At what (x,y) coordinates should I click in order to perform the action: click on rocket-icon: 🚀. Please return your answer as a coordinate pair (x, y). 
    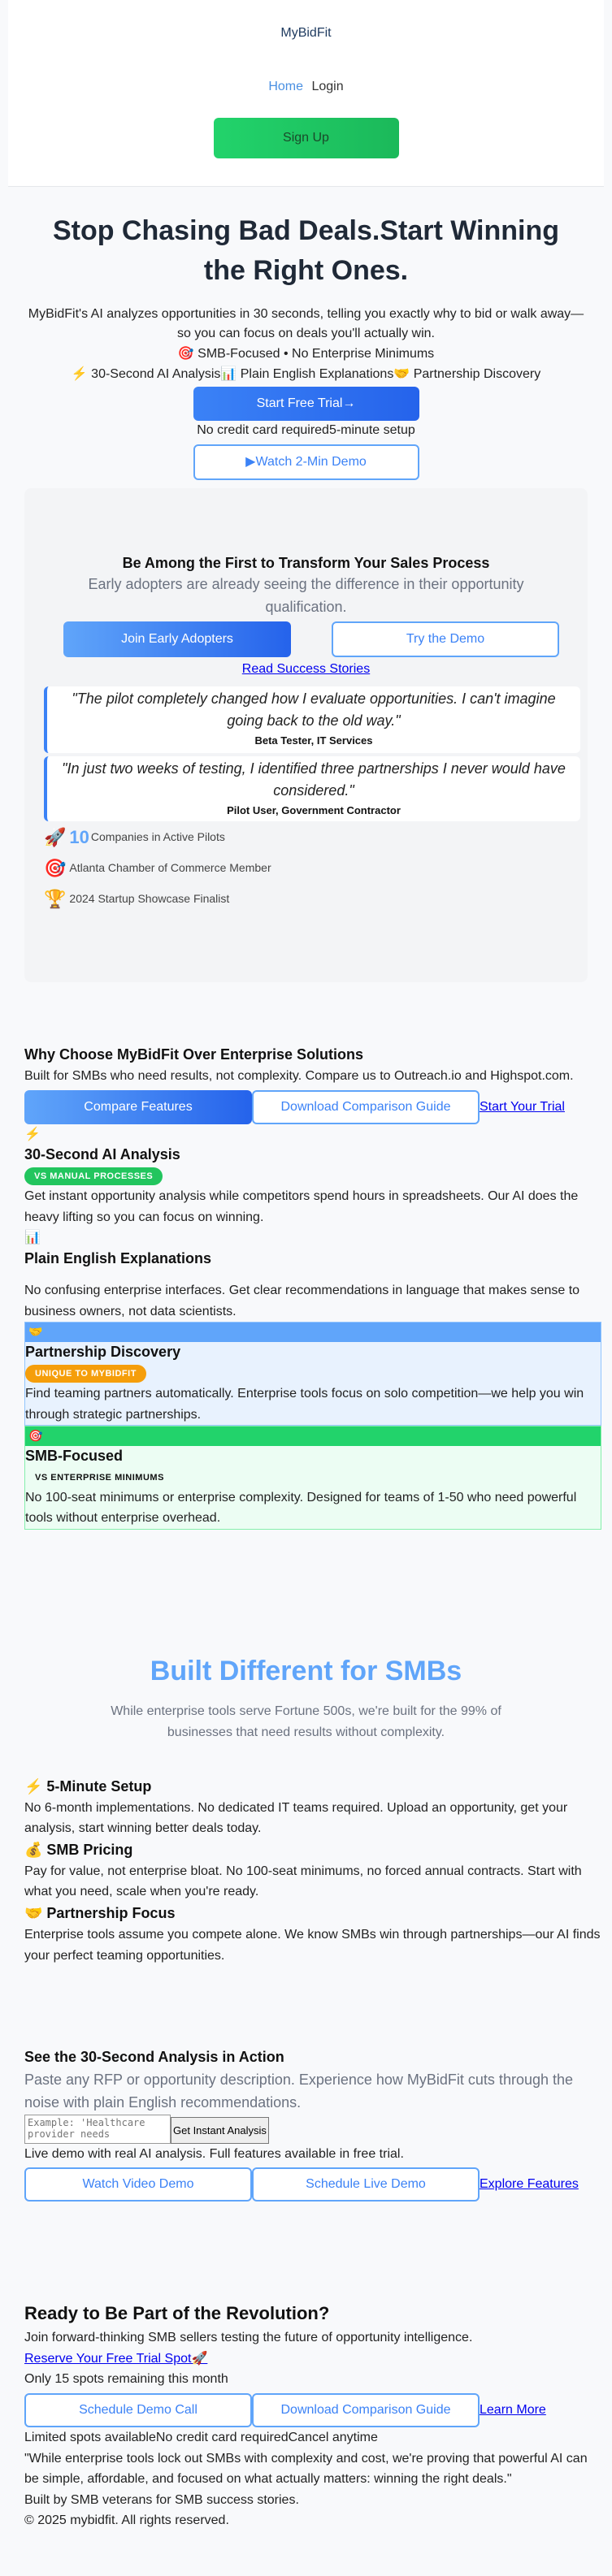
    Looking at the image, I should click on (56, 836).